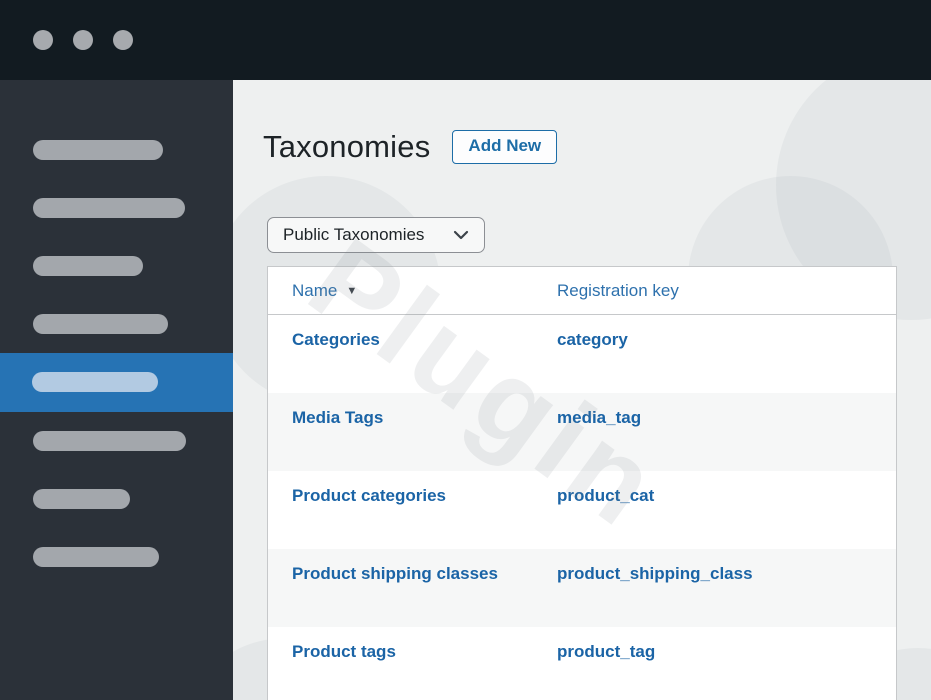 Image resolution: width=931 pixels, height=700 pixels. What do you see at coordinates (582, 432) in the screenshot?
I see `table-row: Media Tags media_tag` at bounding box center [582, 432].